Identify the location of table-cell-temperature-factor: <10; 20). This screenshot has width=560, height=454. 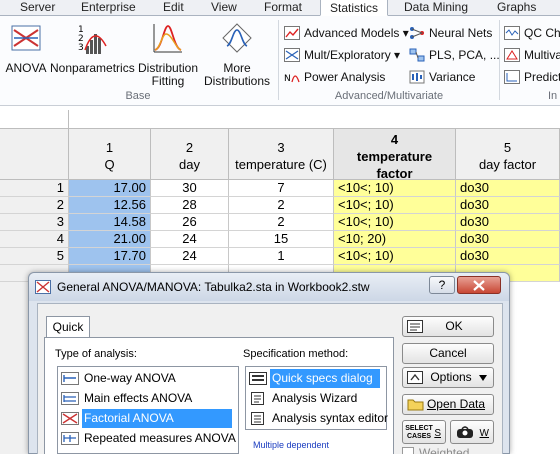
(395, 239).